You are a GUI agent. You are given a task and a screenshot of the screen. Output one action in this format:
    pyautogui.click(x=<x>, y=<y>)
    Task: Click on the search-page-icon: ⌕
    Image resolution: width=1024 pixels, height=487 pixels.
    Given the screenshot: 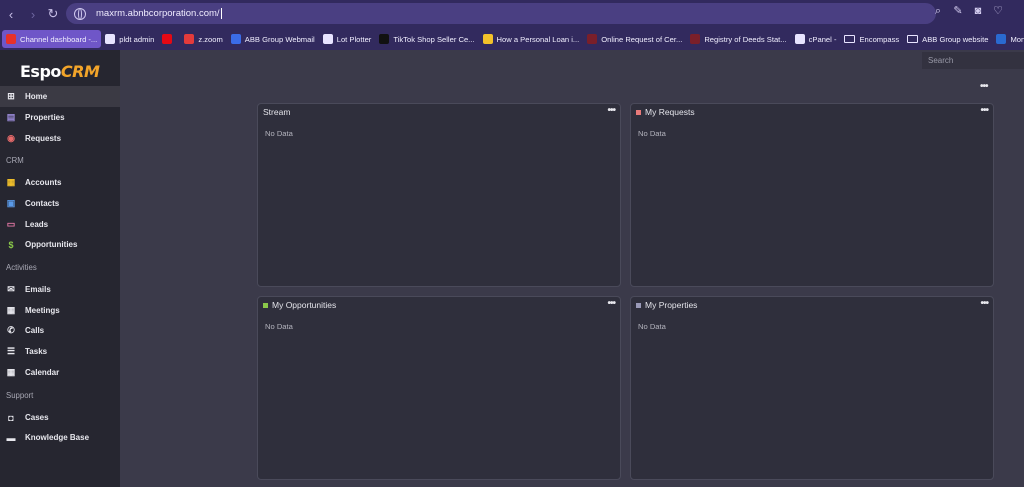 What is the action you would take?
    pyautogui.click(x=938, y=11)
    